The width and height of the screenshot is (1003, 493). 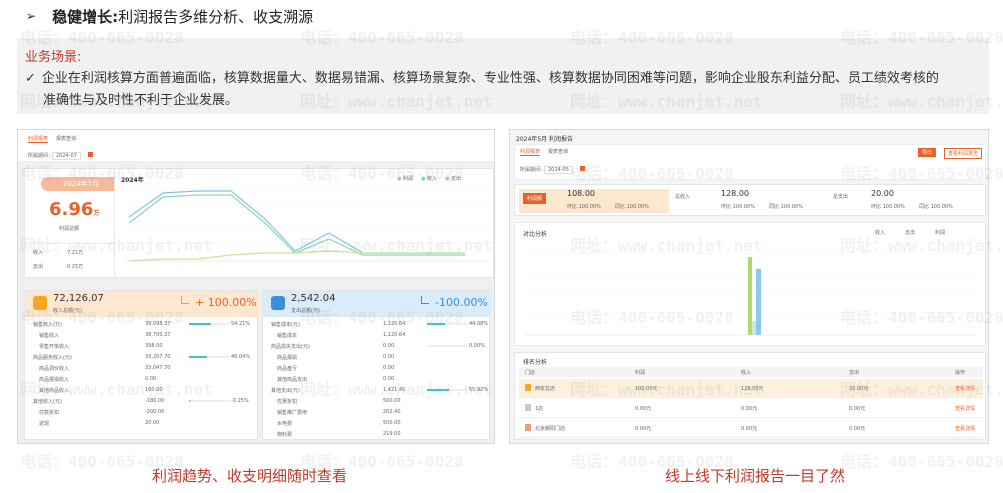 I want to click on income-item-value: 20.00, so click(x=152, y=423).